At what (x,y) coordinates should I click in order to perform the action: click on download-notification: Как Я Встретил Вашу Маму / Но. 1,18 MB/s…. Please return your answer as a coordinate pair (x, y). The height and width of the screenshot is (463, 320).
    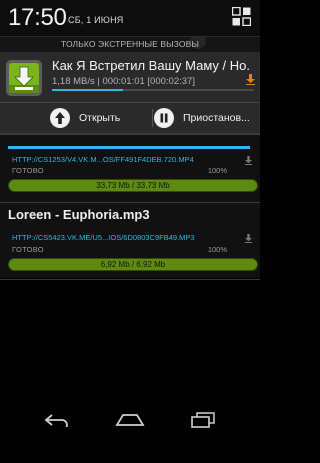
    Looking at the image, I should click on (130, 92).